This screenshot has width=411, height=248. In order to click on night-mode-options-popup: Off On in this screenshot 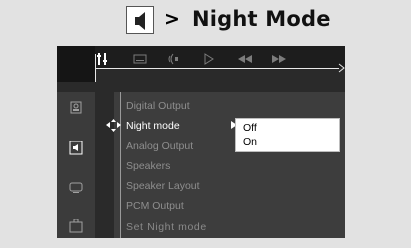, I will do `click(287, 135)`.